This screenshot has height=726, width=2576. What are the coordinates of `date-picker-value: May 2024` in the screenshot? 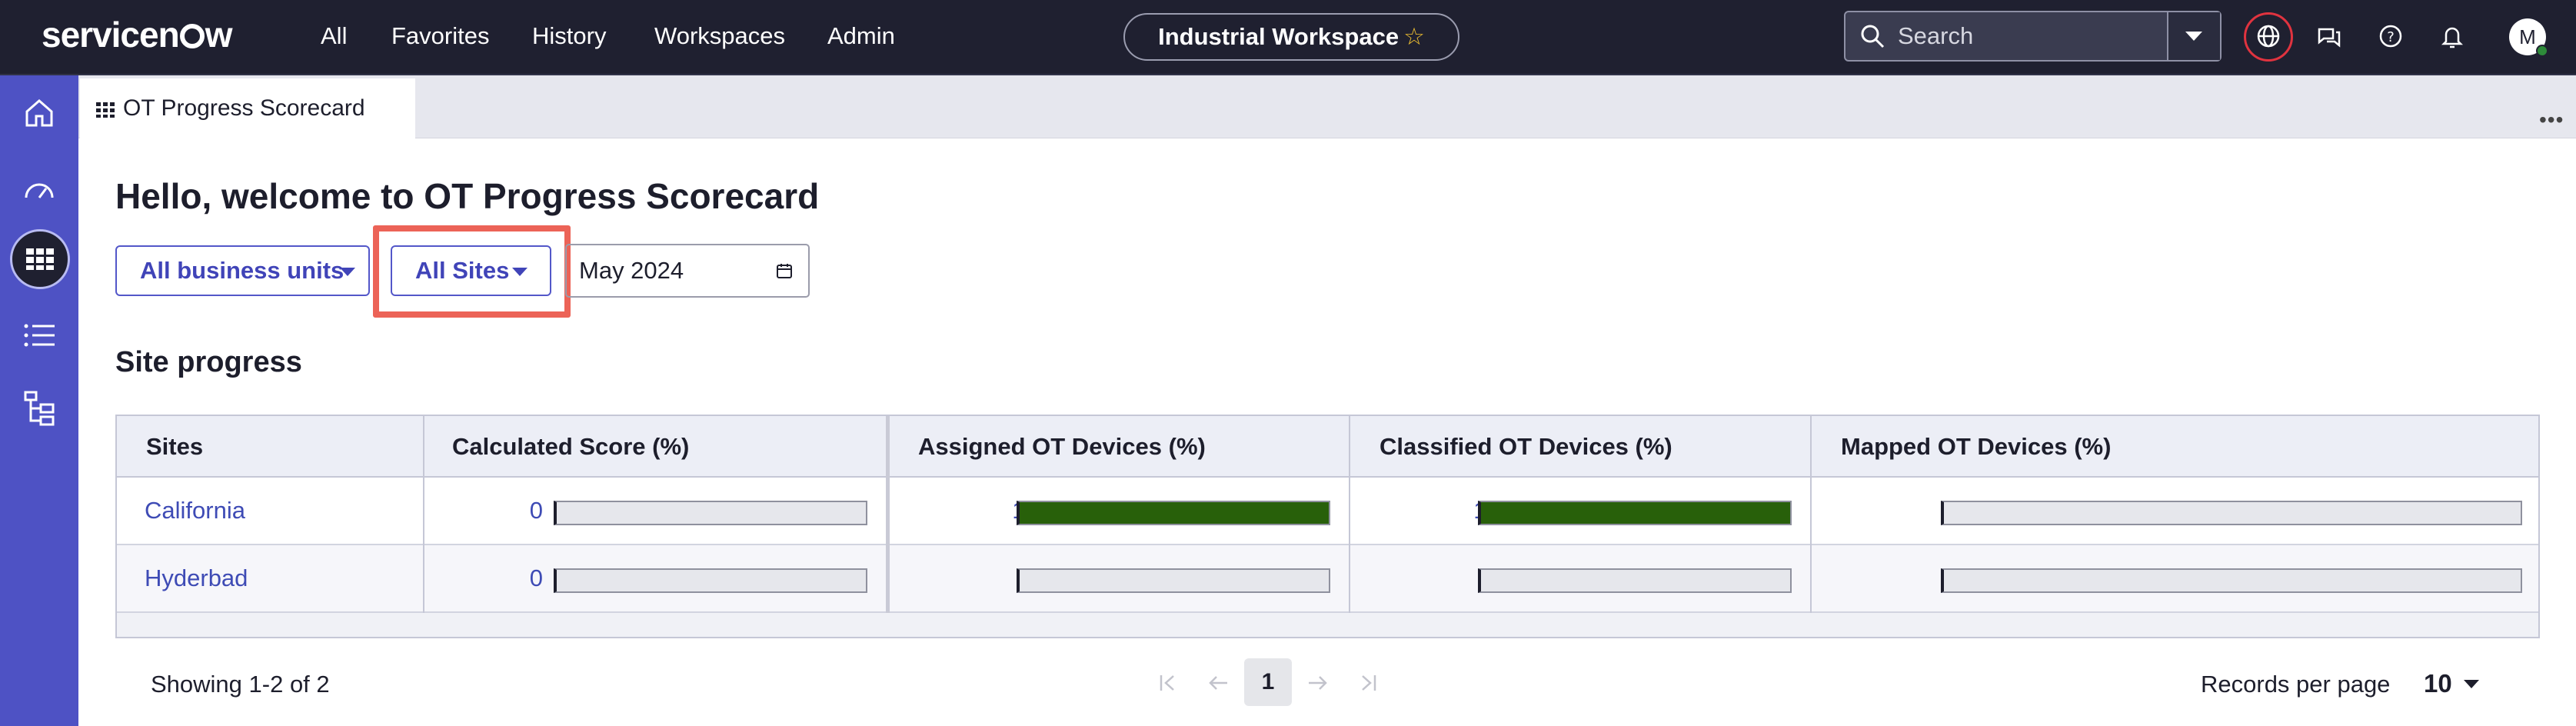 It's located at (631, 270).